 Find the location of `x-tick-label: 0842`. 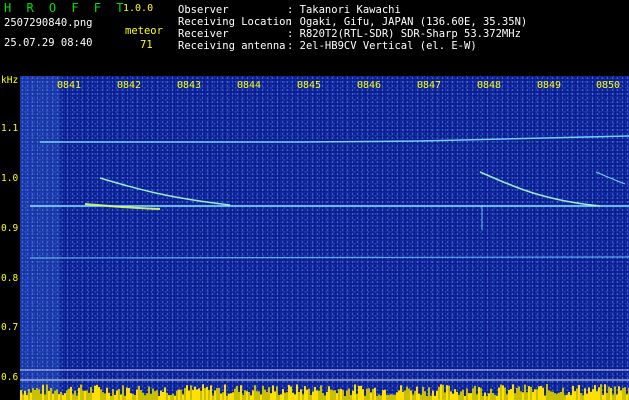

x-tick-label: 0842 is located at coordinates (129, 85).